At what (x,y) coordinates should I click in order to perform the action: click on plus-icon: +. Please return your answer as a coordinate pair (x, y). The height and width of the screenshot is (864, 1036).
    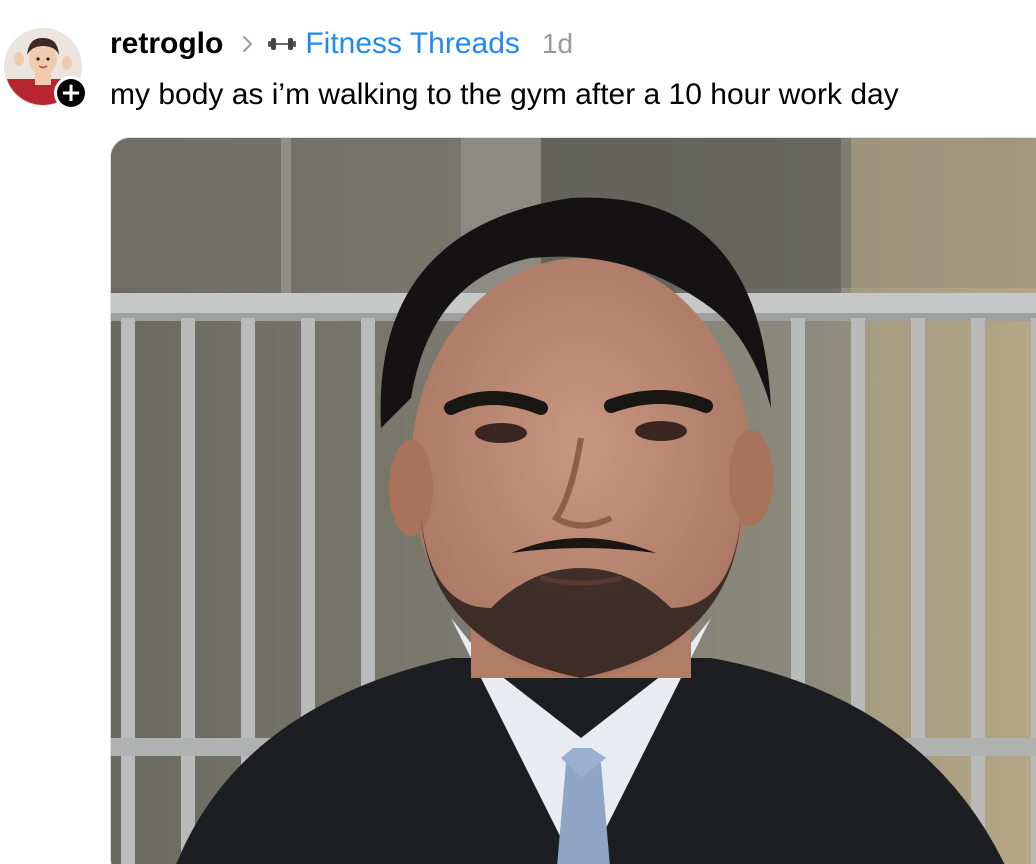
    Looking at the image, I should click on (71, 93).